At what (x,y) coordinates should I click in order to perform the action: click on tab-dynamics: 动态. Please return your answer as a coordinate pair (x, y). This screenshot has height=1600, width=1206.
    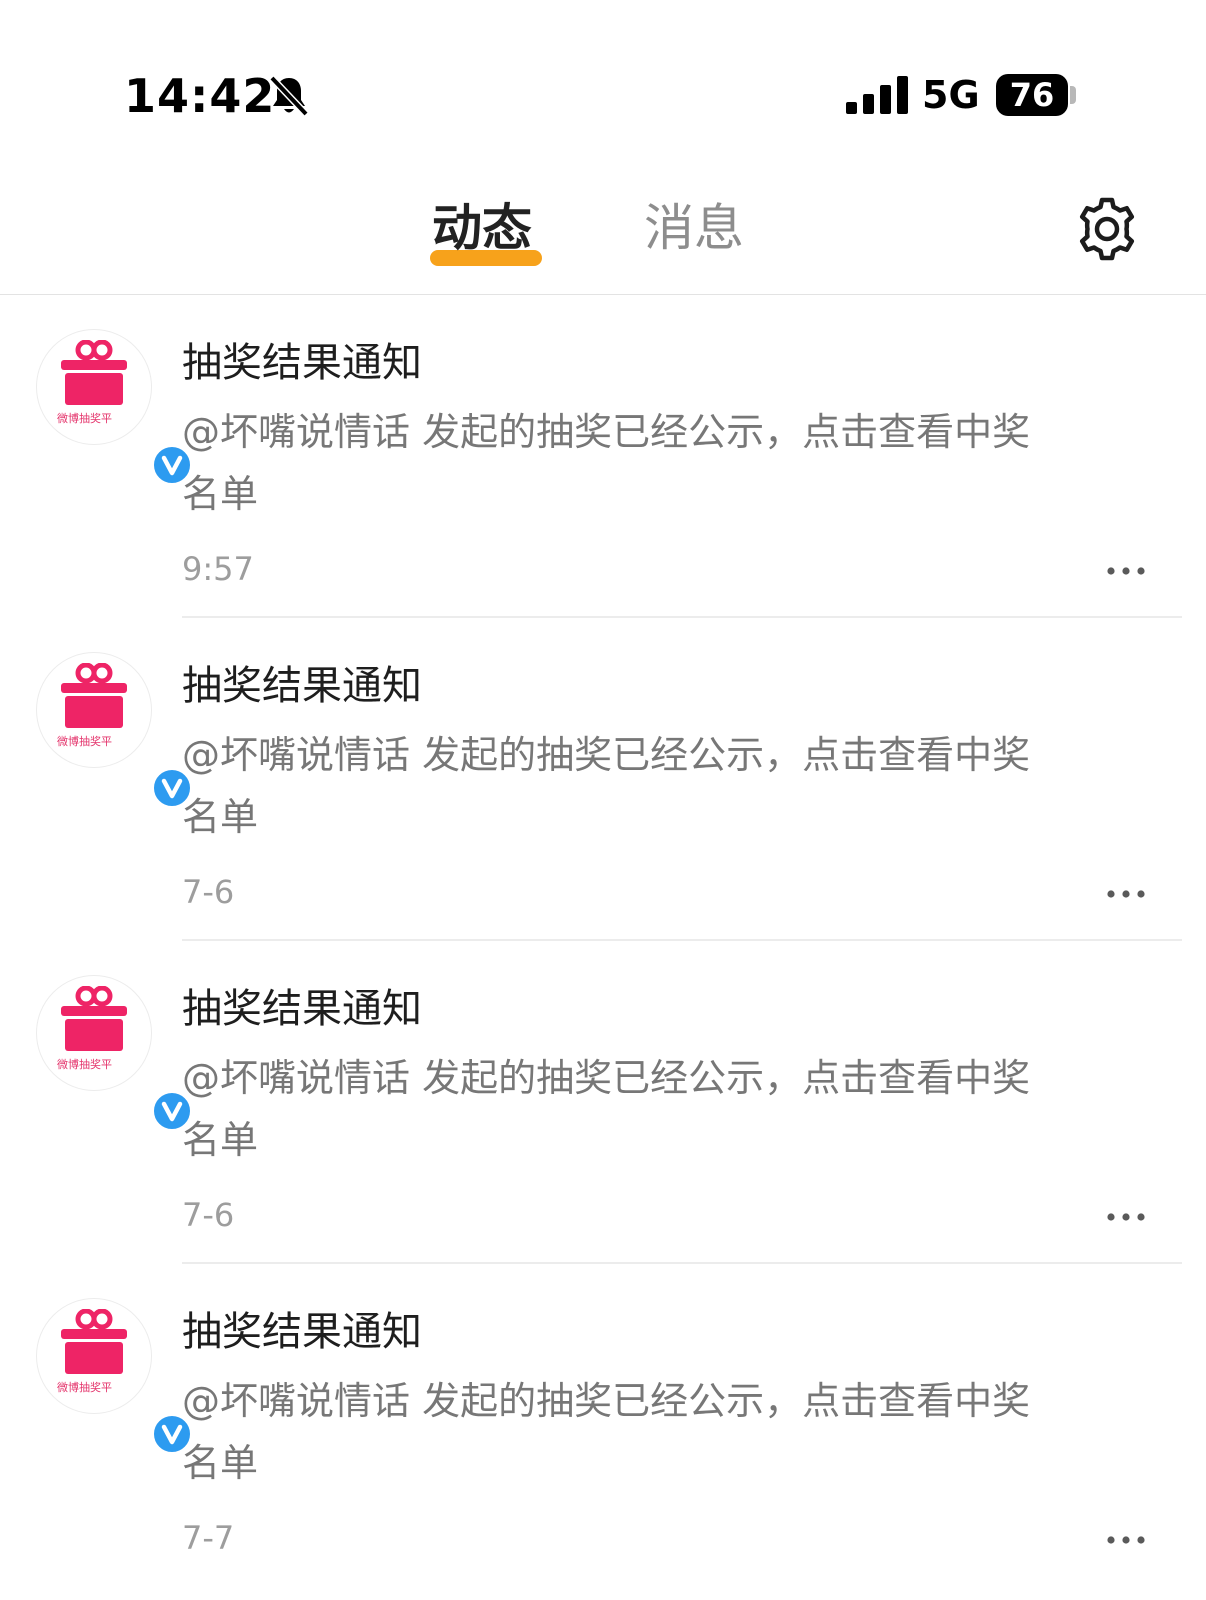
    Looking at the image, I should click on (482, 228).